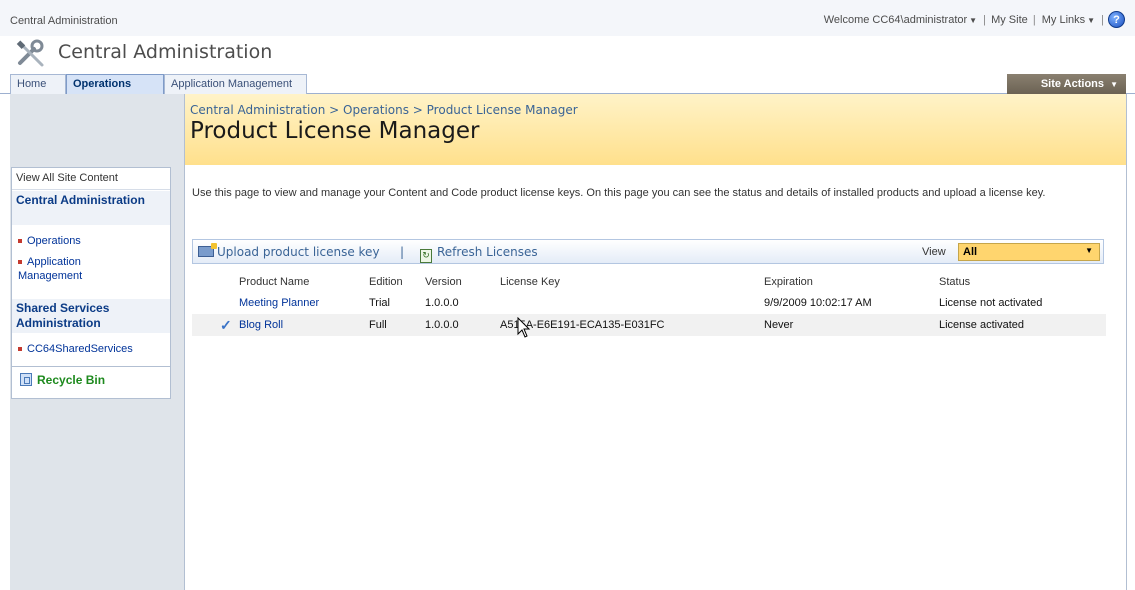  I want to click on check-icon: ✓, so click(226, 324).